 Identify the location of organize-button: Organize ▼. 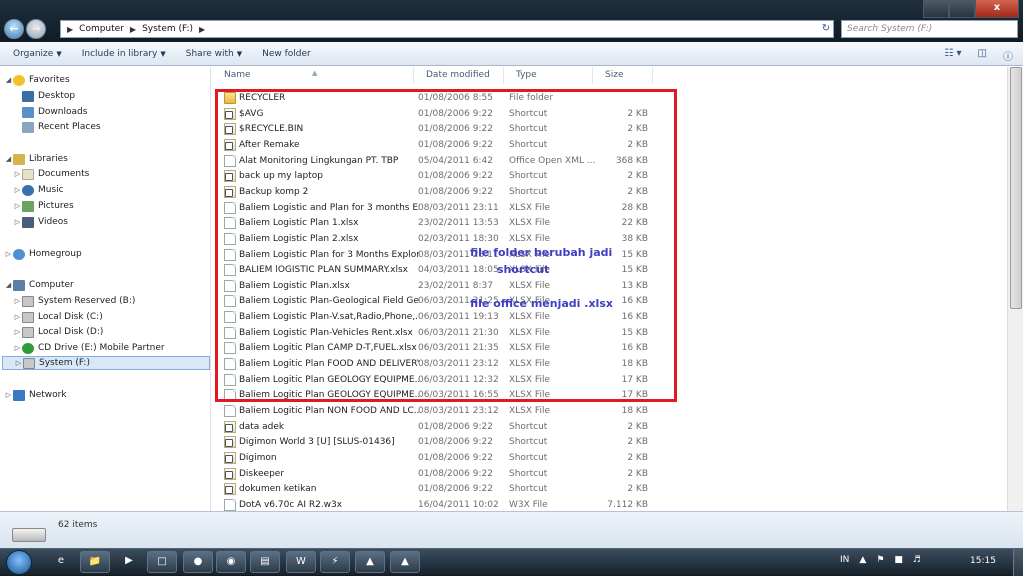
(37, 54).